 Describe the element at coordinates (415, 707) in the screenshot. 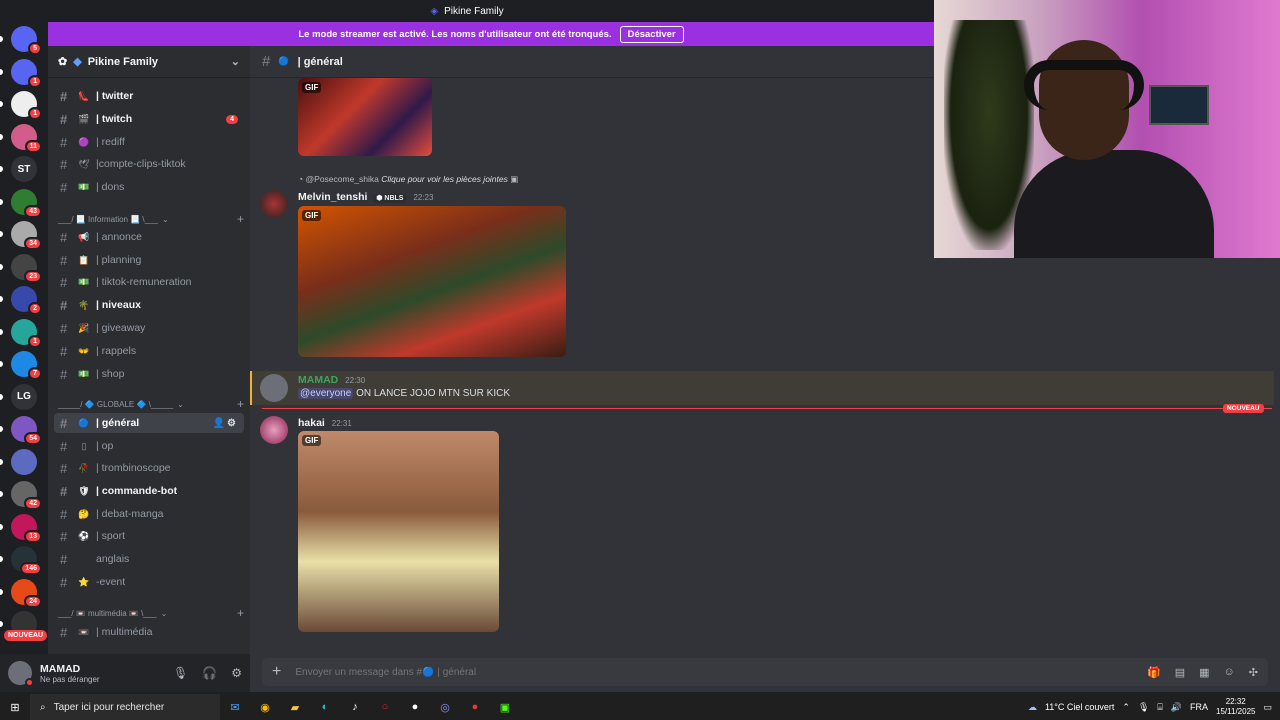

I see `obs-icon: ●` at that location.